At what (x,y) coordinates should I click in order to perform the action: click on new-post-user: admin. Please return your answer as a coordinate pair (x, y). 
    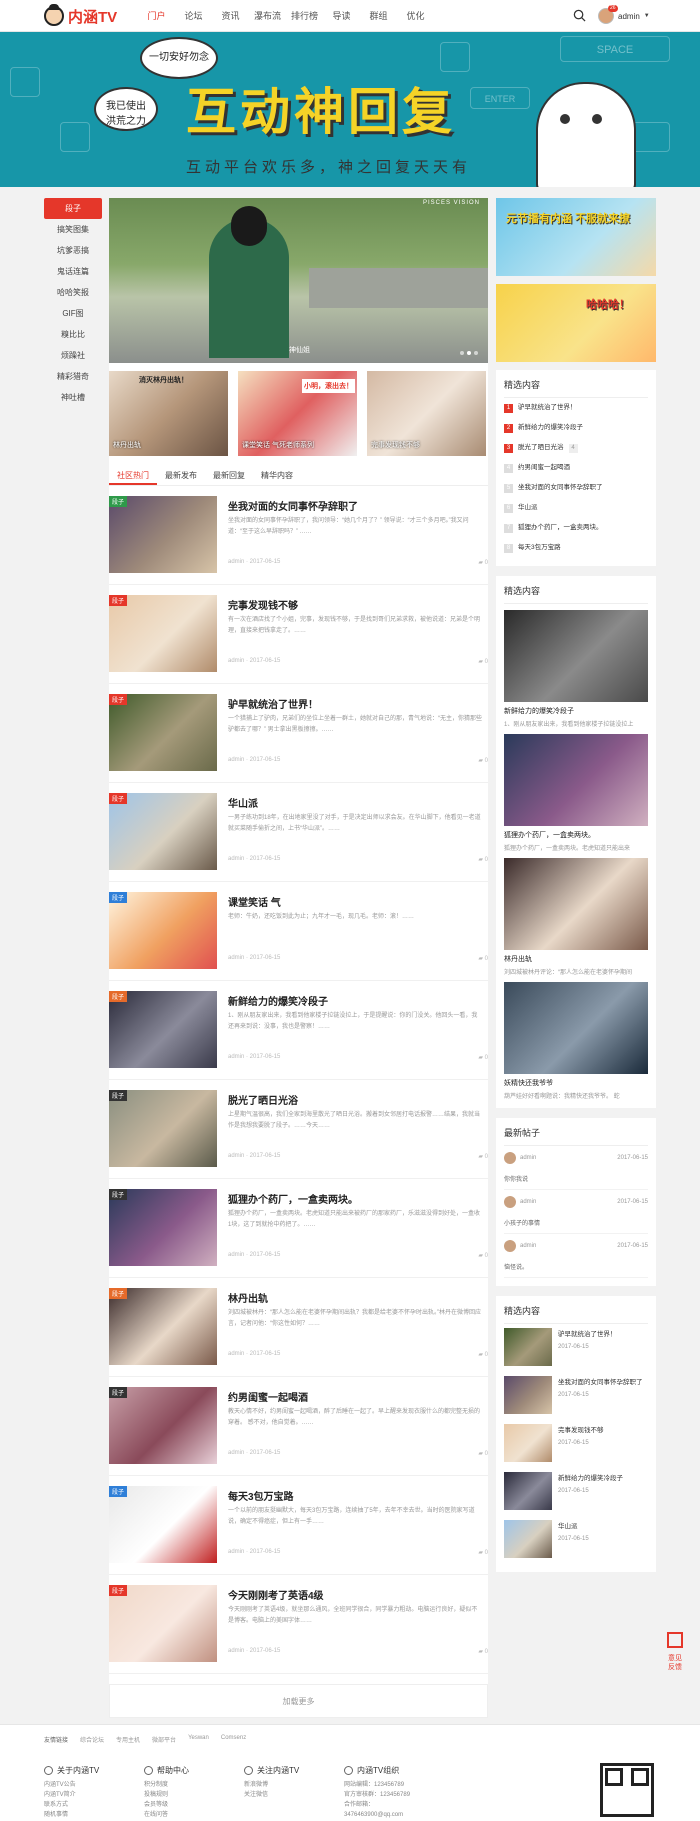
    Looking at the image, I should click on (528, 1246).